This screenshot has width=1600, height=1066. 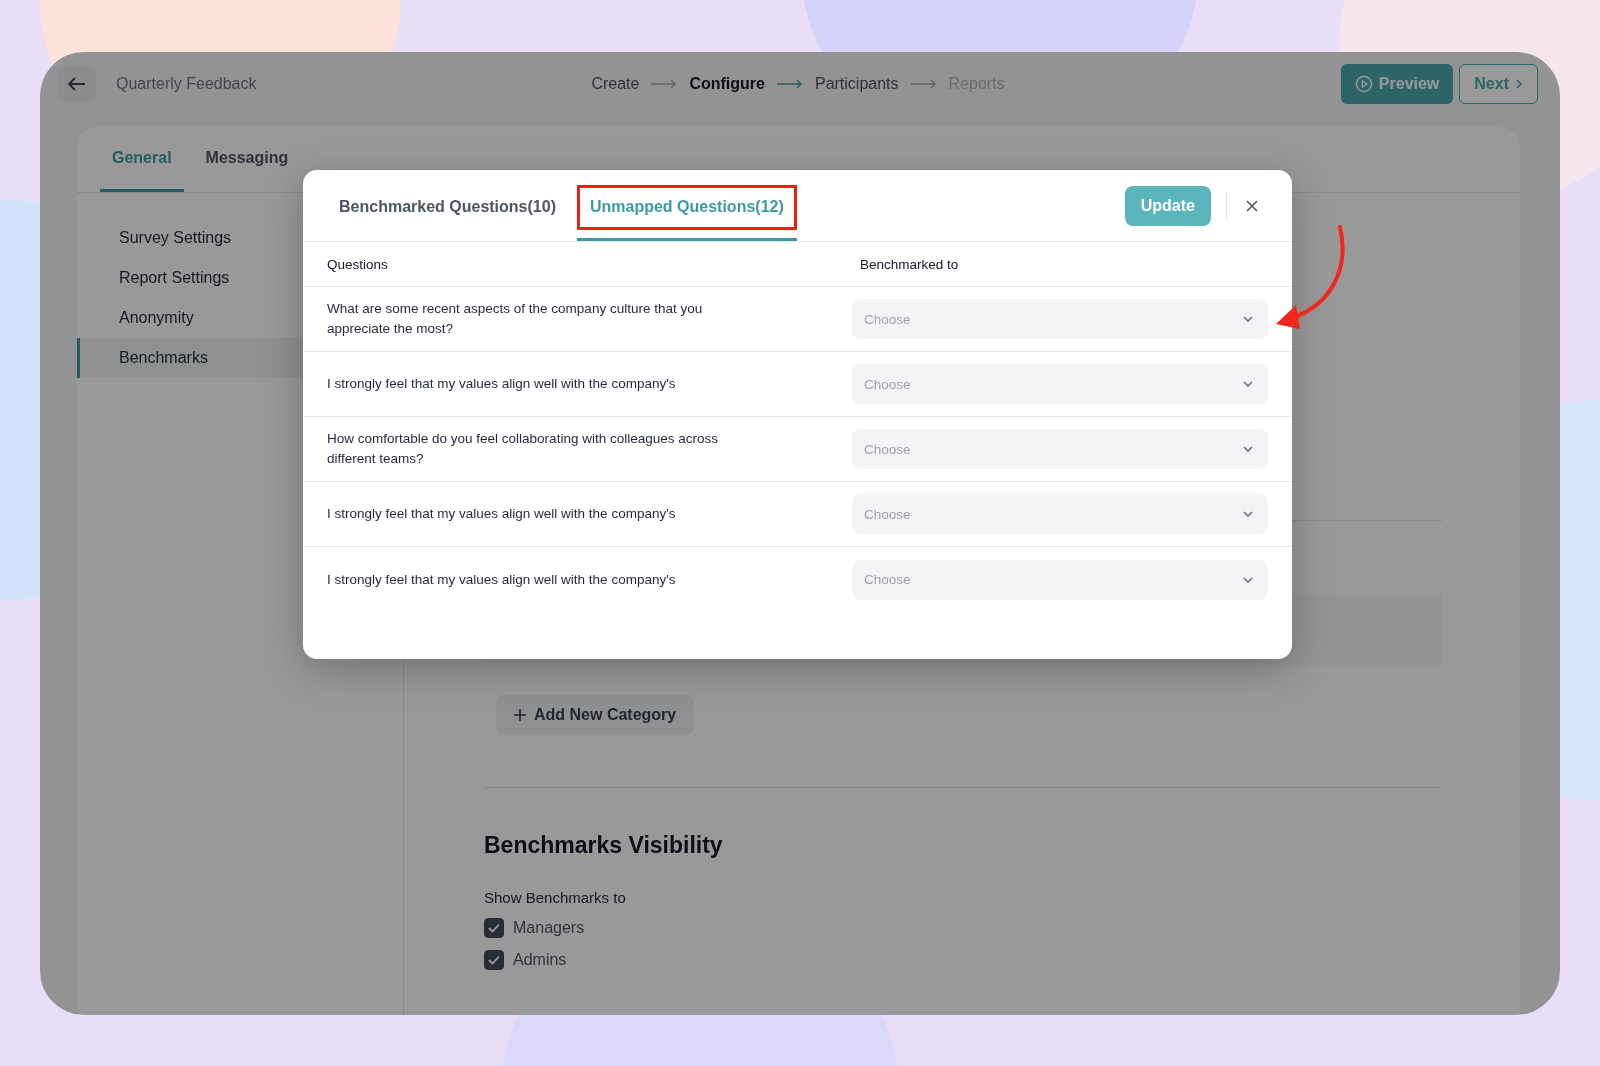 I want to click on section-heading: Benchmarks Visibility, so click(x=603, y=845).